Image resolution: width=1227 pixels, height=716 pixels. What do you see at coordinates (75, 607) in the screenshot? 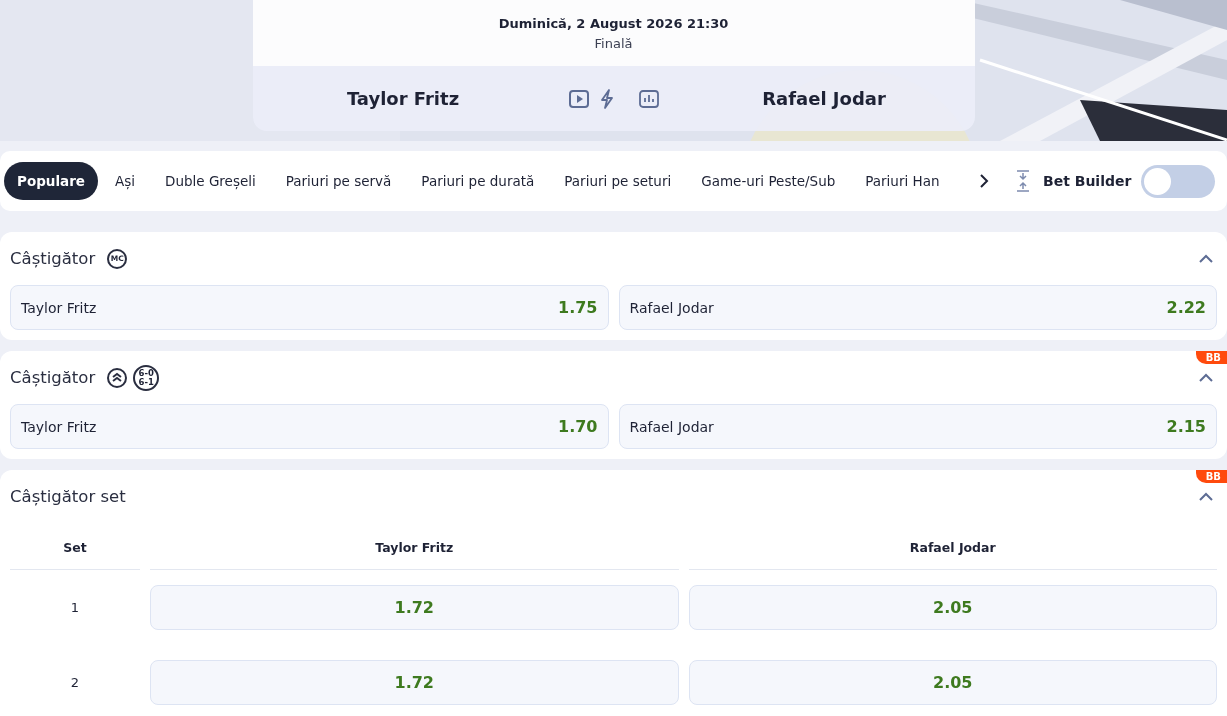
I see `set-number: 1` at bounding box center [75, 607].